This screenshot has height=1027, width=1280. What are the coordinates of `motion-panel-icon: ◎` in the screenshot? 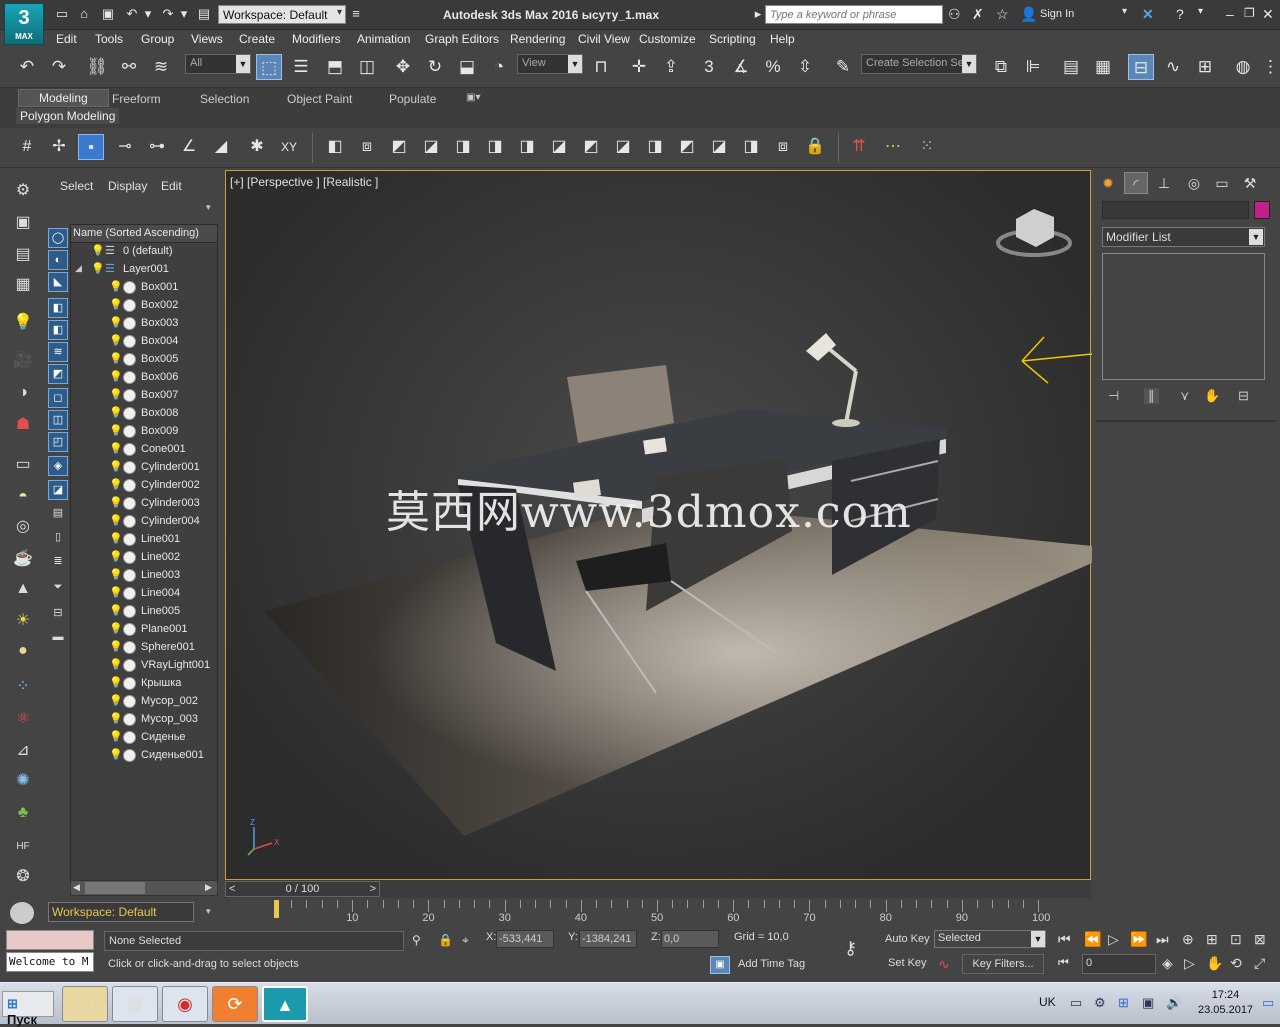 It's located at (1194, 183).